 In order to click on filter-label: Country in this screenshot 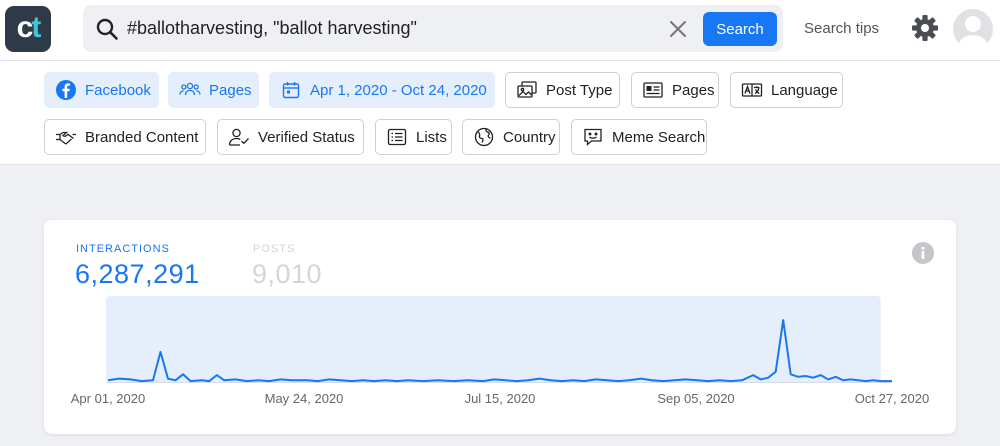, I will do `click(529, 137)`.